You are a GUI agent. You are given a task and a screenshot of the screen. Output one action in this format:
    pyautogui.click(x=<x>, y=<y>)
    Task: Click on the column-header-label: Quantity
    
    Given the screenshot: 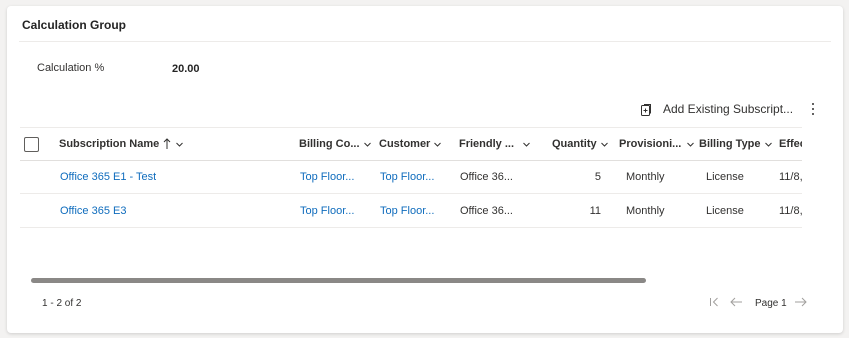 What is the action you would take?
    pyautogui.click(x=574, y=144)
    